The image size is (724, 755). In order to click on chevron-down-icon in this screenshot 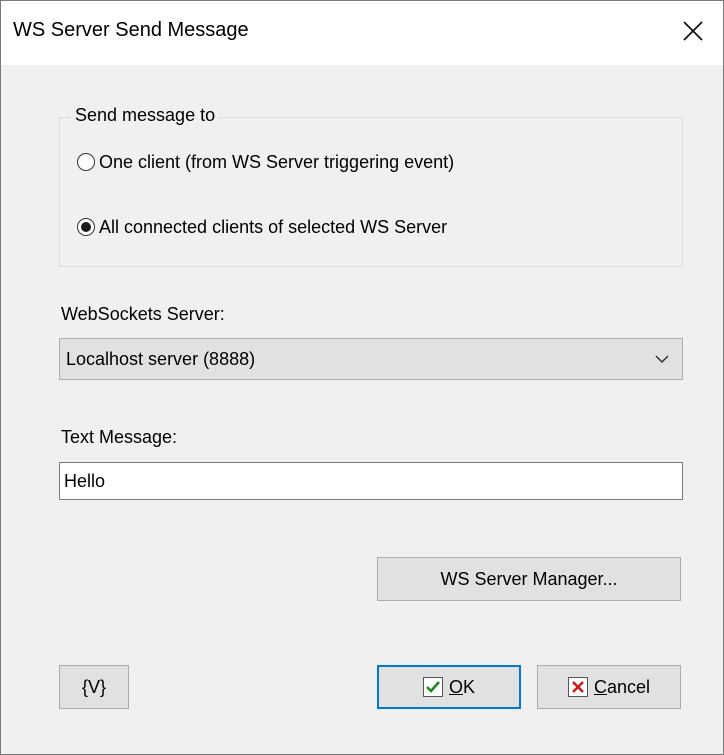, I will do `click(662, 359)`.